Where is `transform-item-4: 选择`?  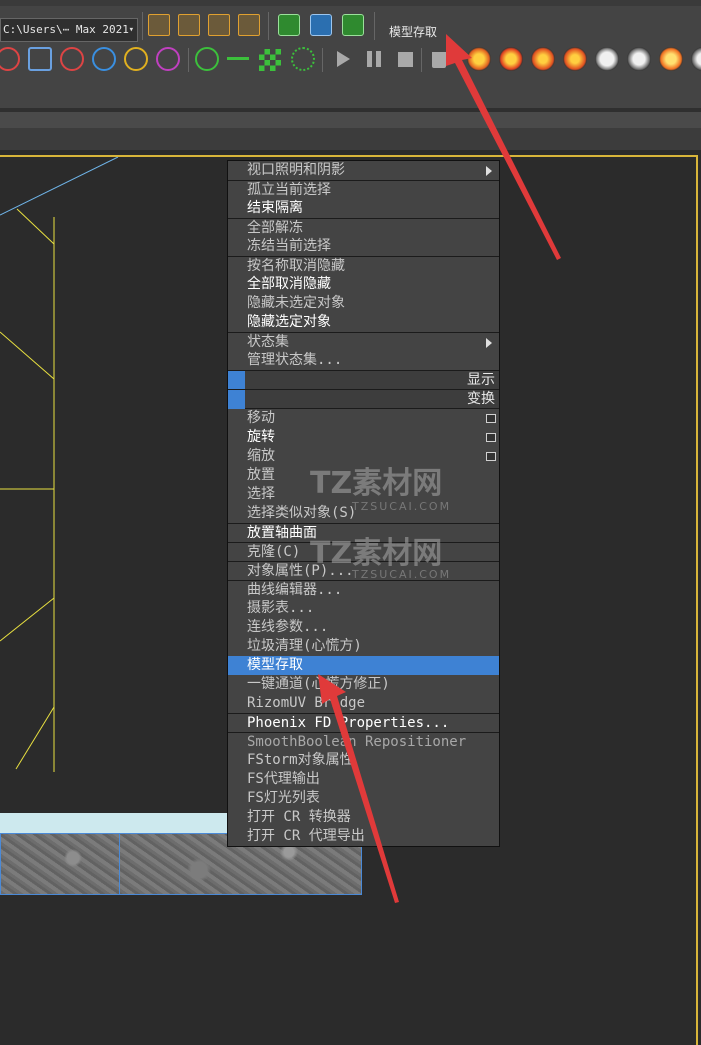 transform-item-4: 选择 is located at coordinates (363, 494).